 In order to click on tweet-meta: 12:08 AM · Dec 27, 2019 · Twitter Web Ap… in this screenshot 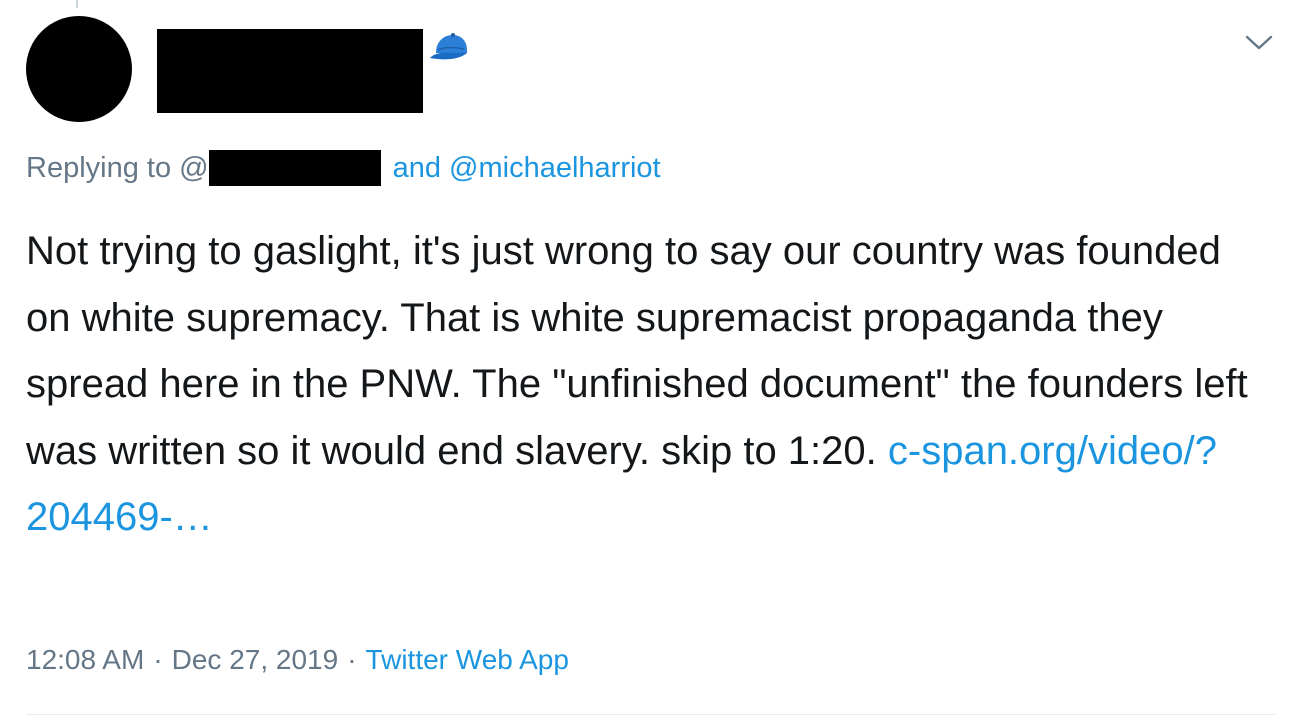, I will do `click(297, 660)`.